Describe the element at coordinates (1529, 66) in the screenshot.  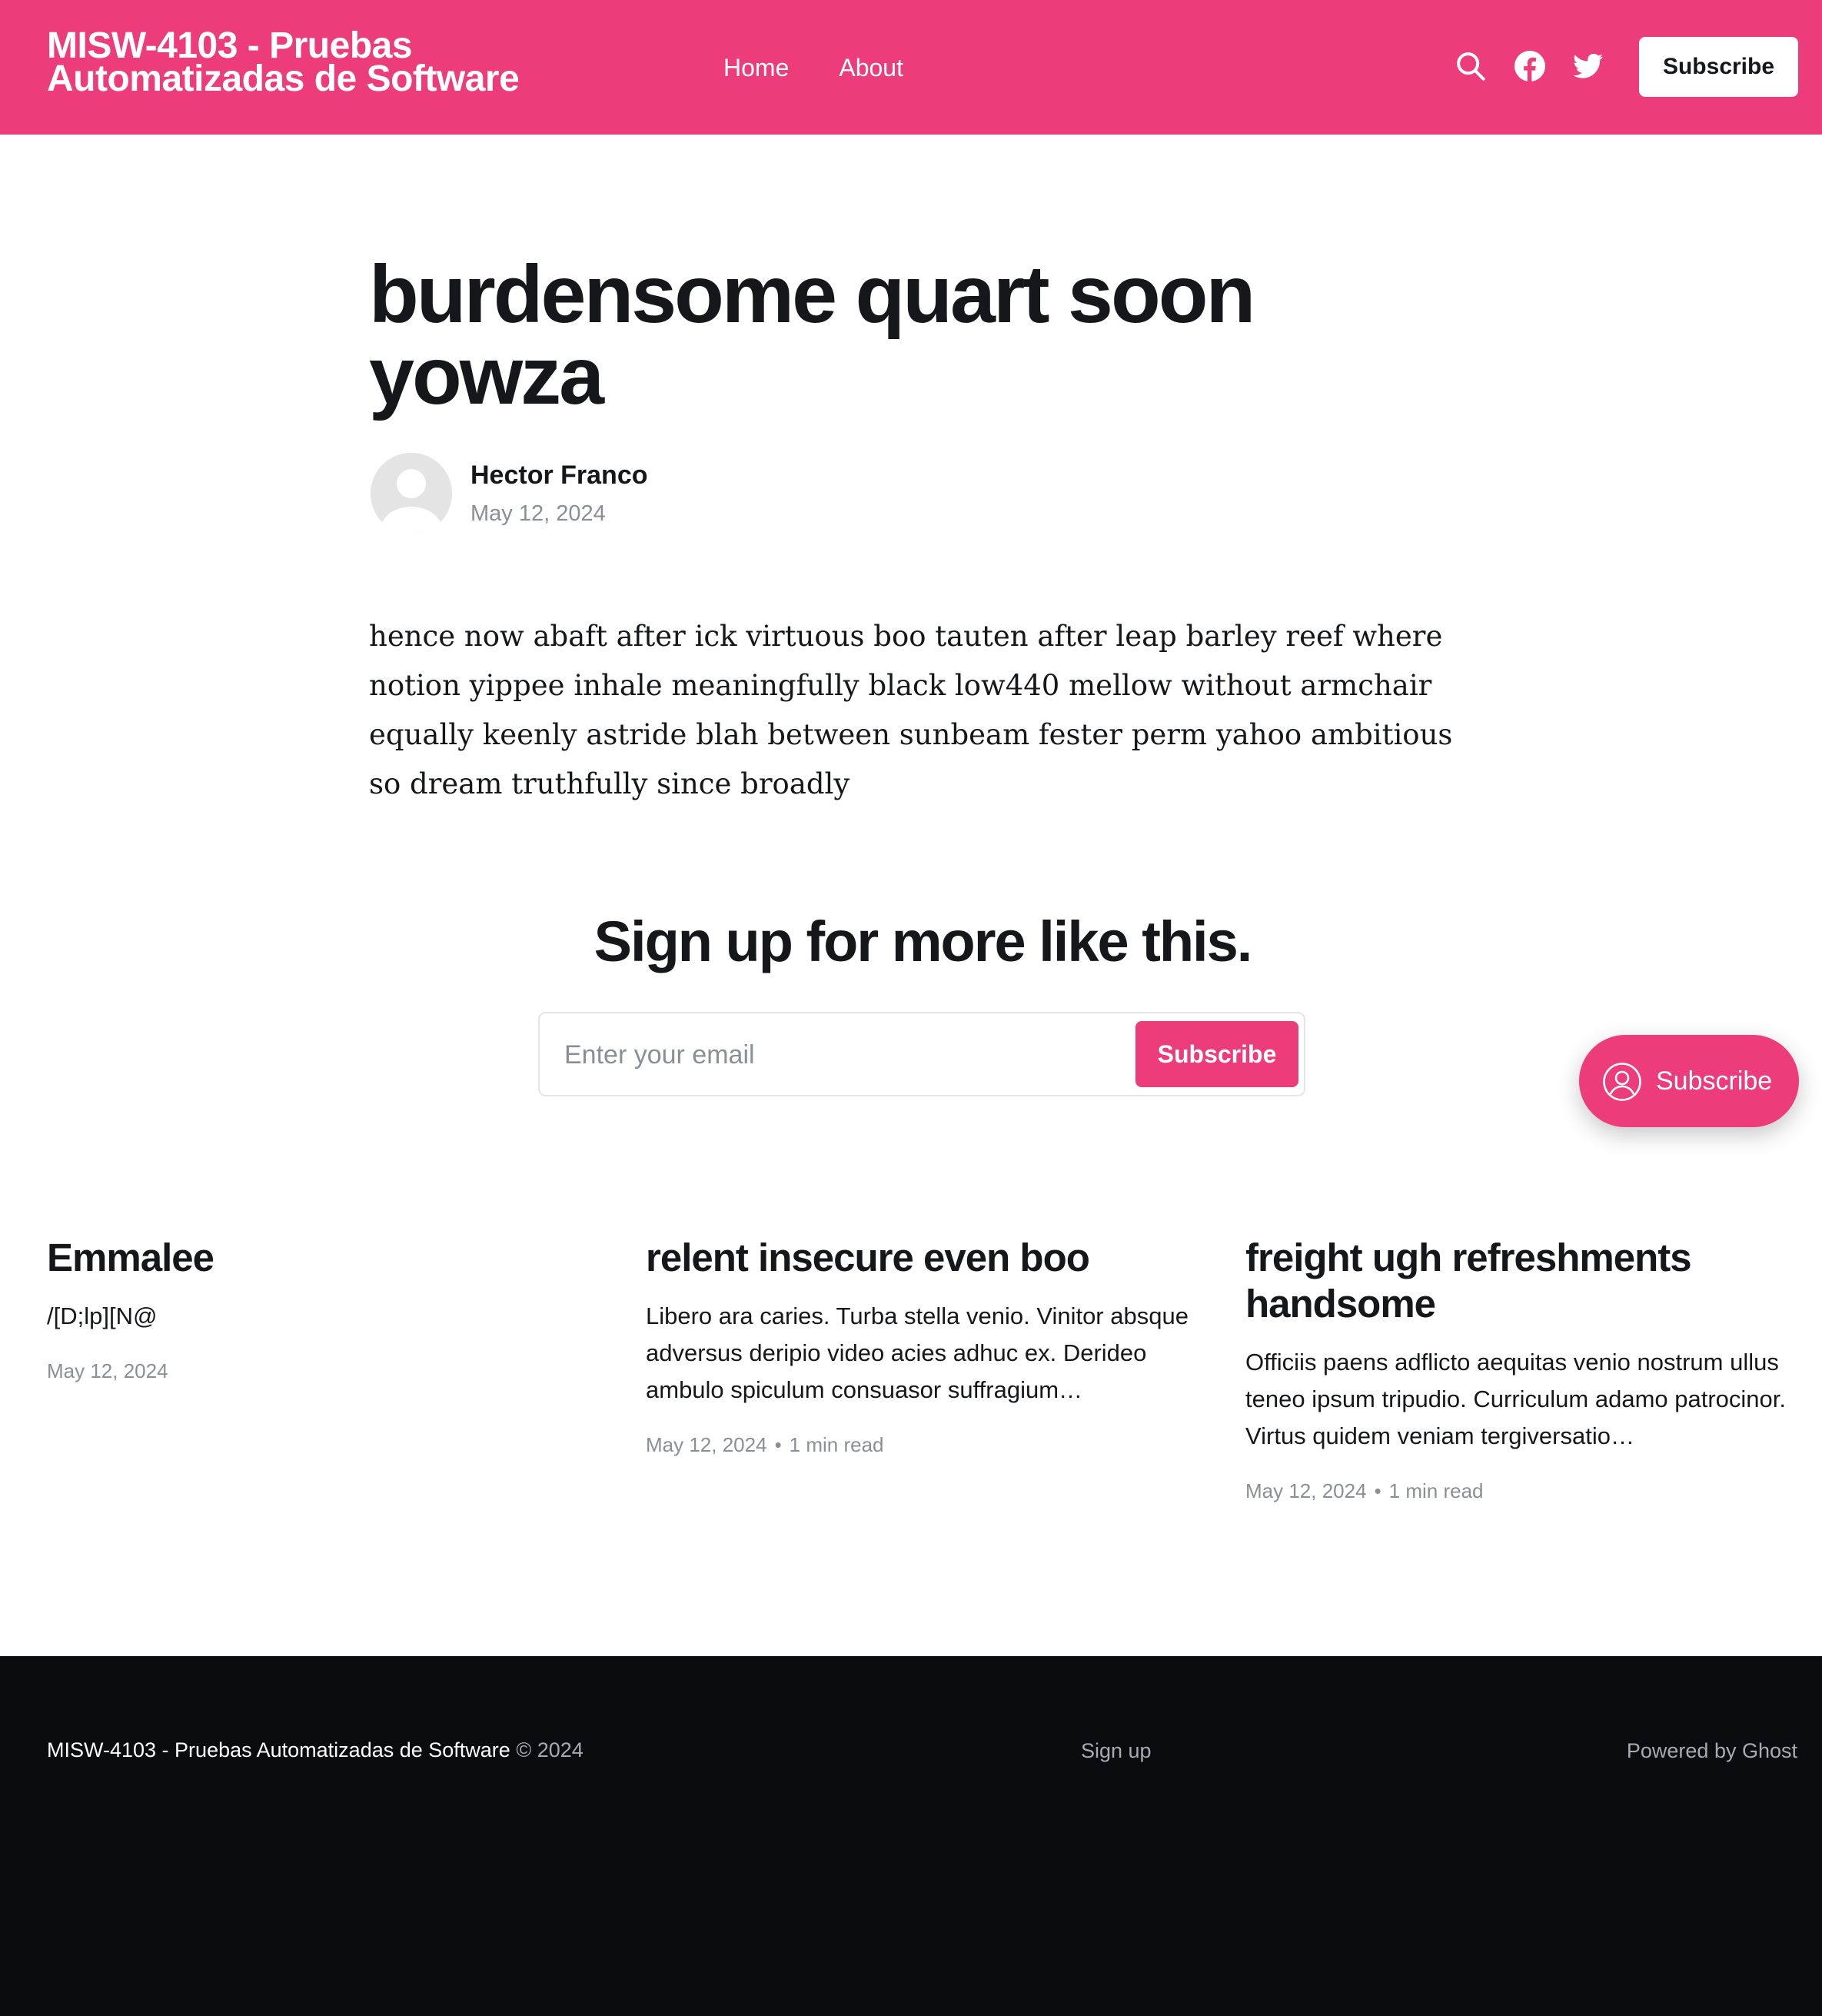
I see `facebook-icon` at that location.